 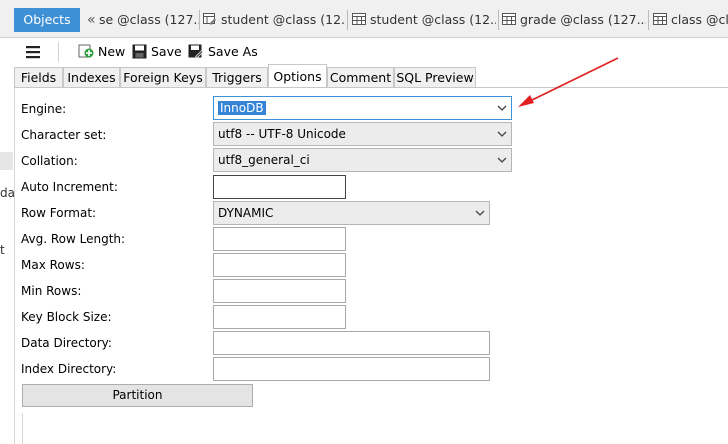 I want to click on panel-divider, so click(x=22, y=428).